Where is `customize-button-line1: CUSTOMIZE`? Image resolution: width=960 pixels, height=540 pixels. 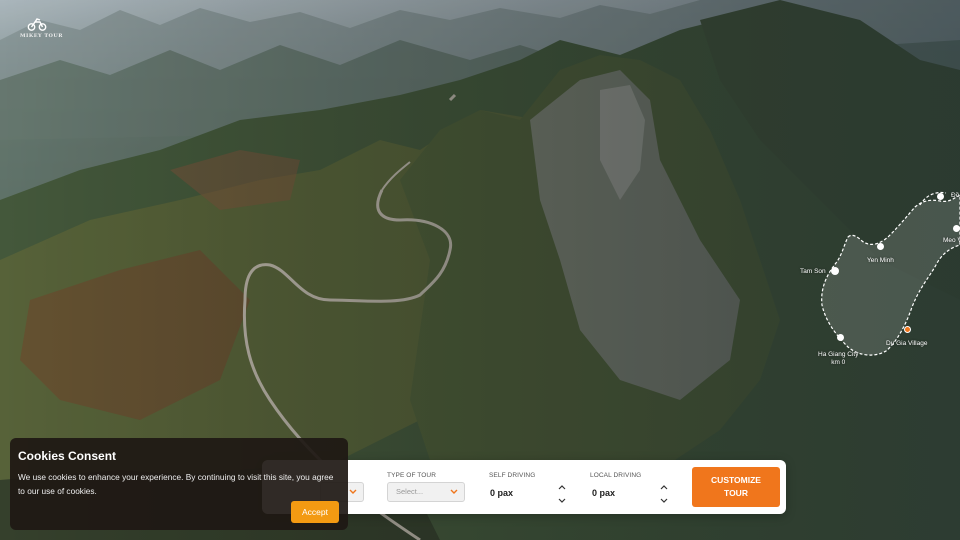
customize-button-line1: CUSTOMIZE is located at coordinates (736, 480).